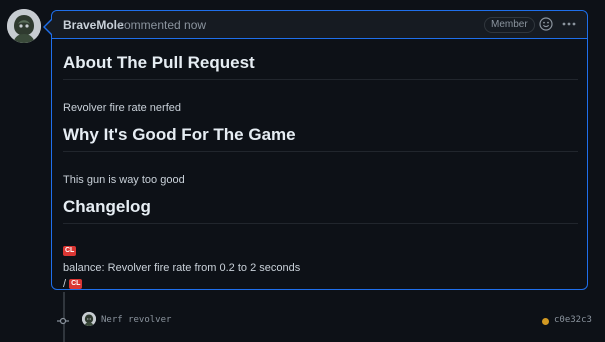 This screenshot has height=342, width=605. What do you see at coordinates (509, 25) in the screenshot?
I see `member-badge: Member` at bounding box center [509, 25].